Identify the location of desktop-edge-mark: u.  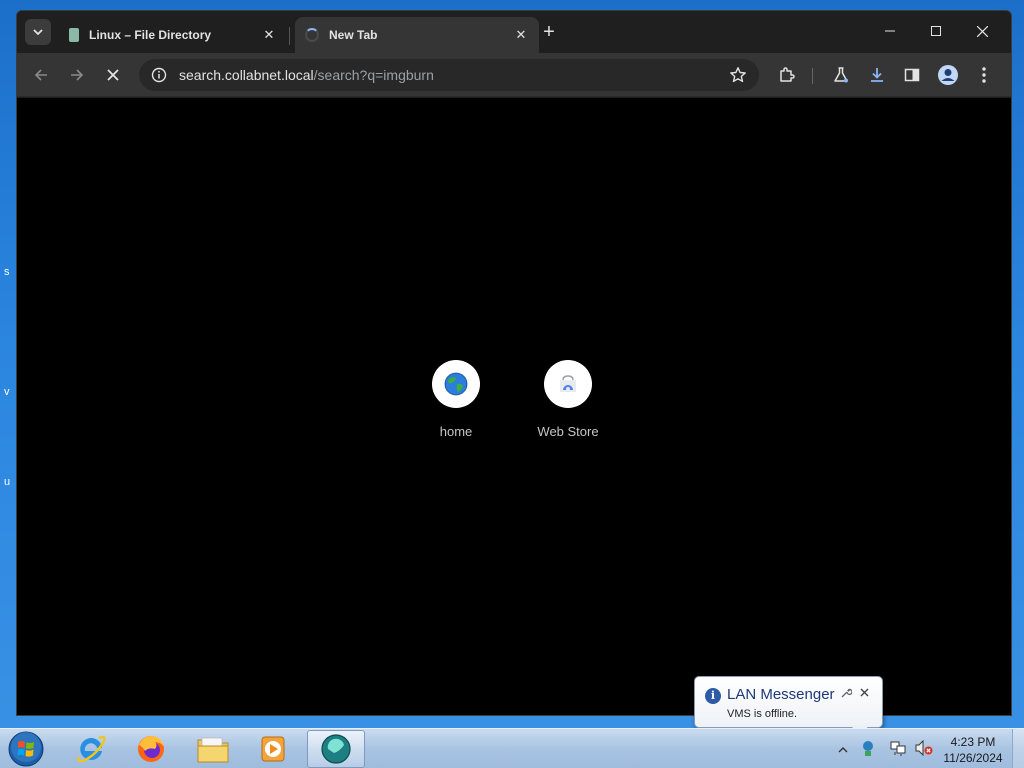
(7, 482).